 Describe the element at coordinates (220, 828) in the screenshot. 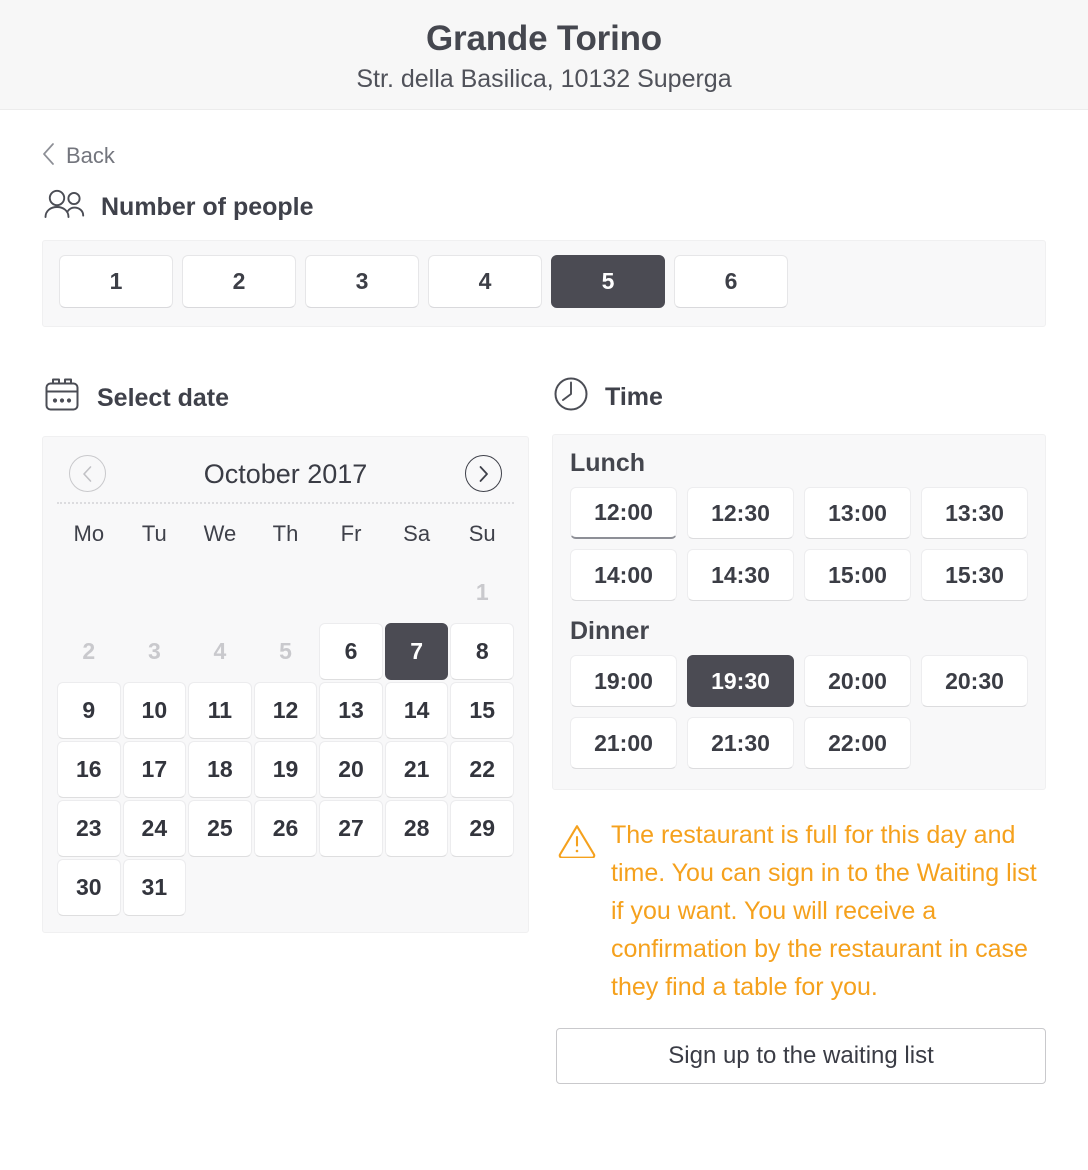

I see `calendar-day-25: 25` at that location.